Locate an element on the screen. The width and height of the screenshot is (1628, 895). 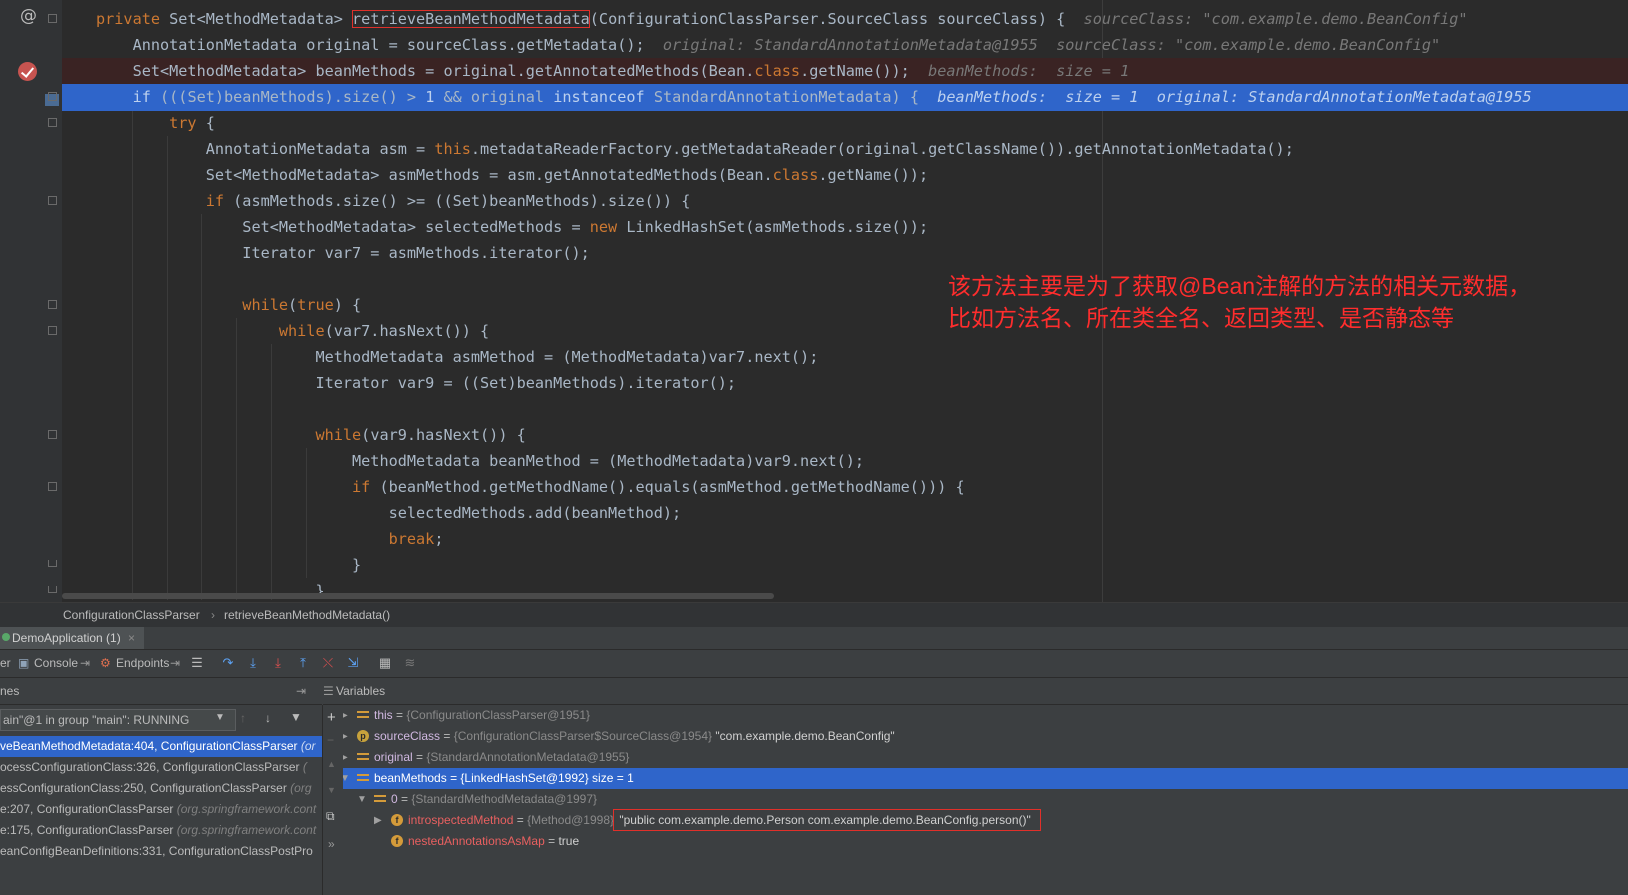
variable-row: ▶ this = {ConfigurationClassParser@1951} is located at coordinates (985, 715).